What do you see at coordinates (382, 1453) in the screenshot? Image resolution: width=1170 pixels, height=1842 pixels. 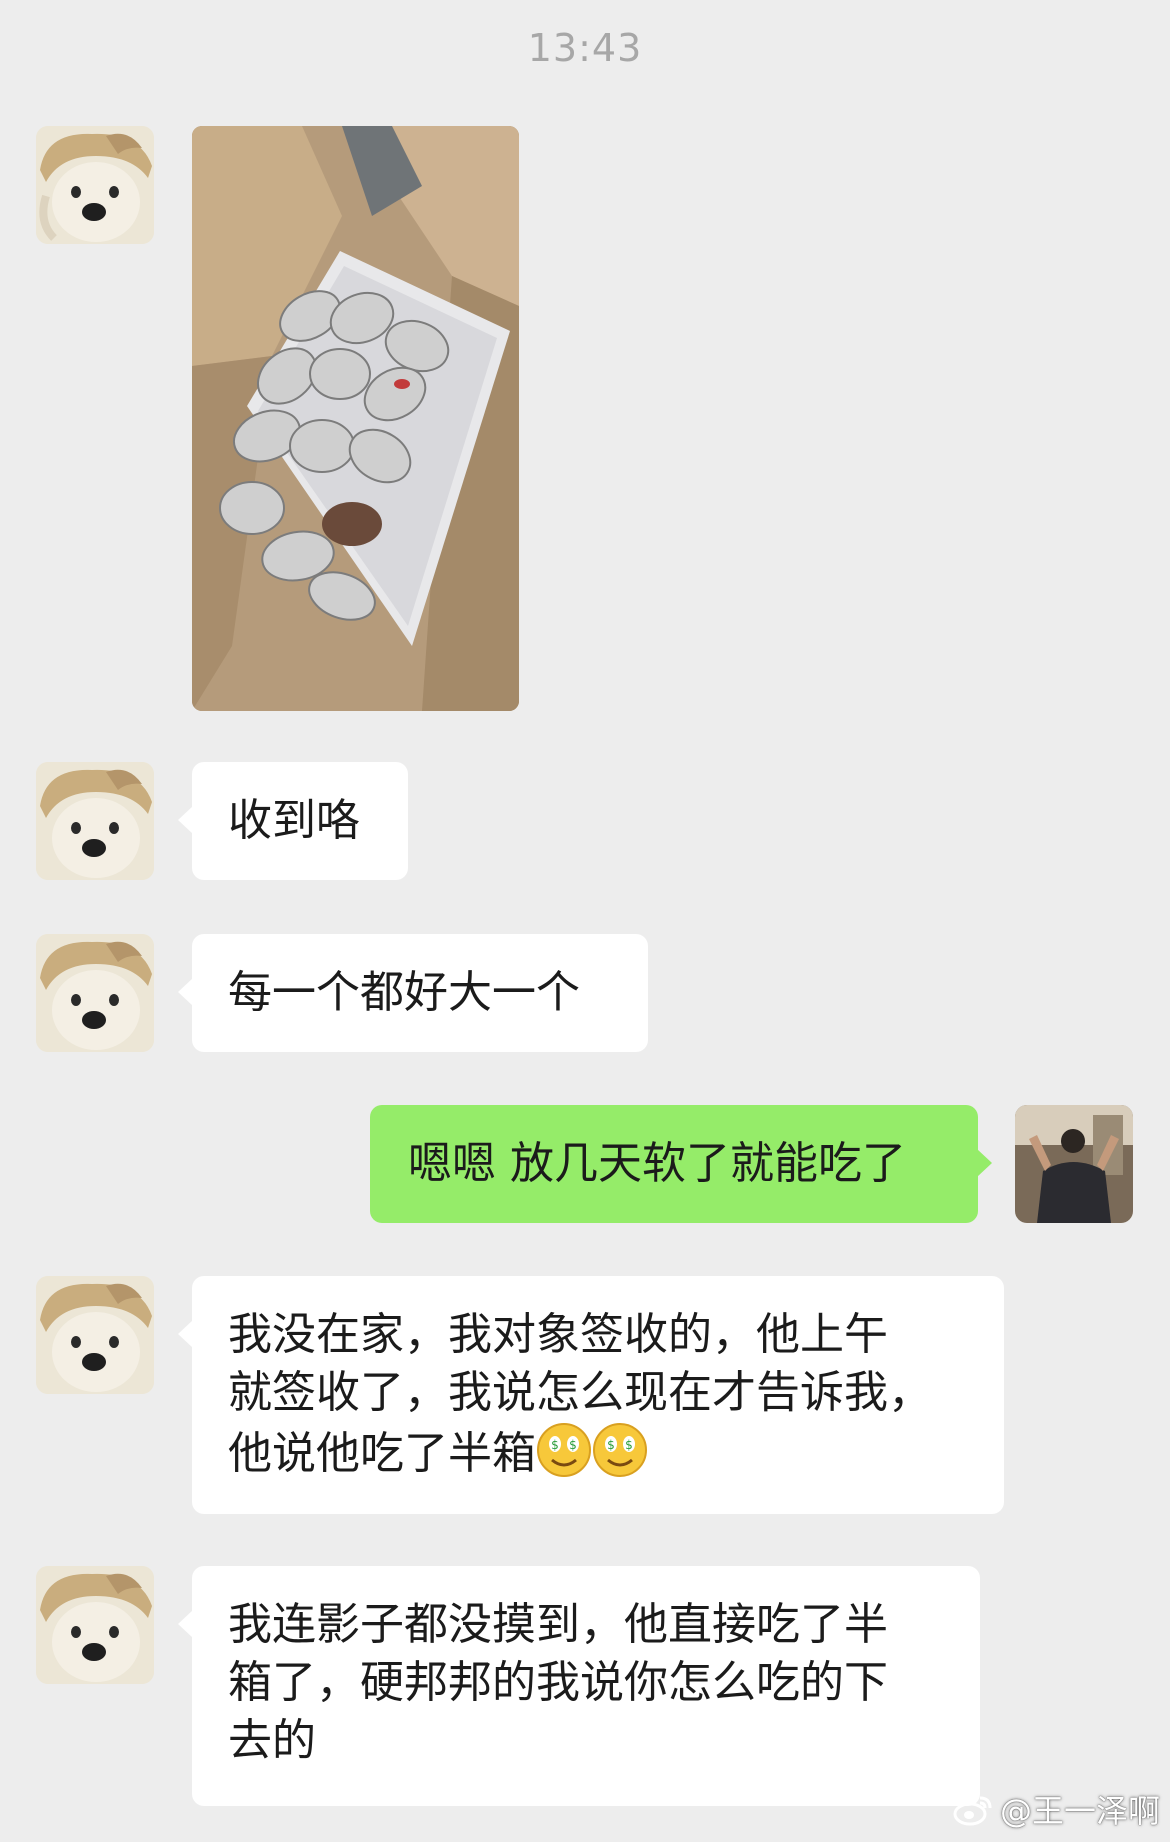 I see `message-line: 他说他吃了半箱` at bounding box center [382, 1453].